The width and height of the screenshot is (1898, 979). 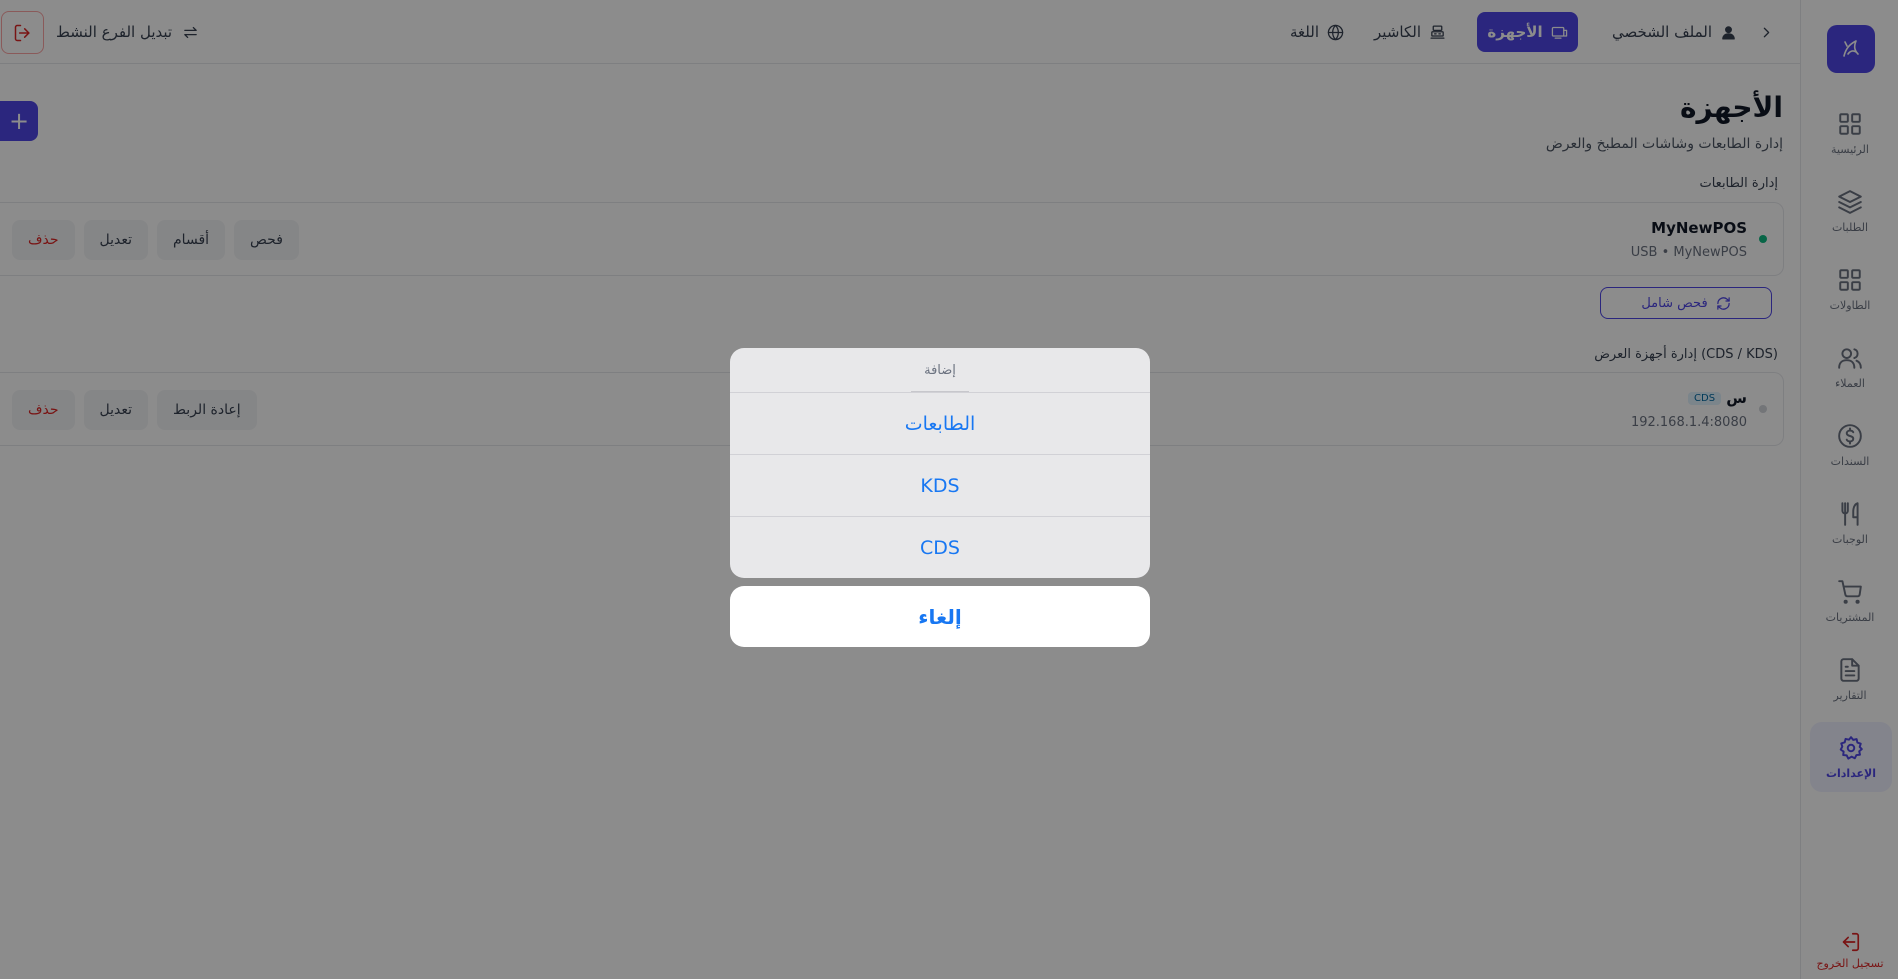 What do you see at coordinates (940, 616) in the screenshot?
I see `cancel-button: إلغاء` at bounding box center [940, 616].